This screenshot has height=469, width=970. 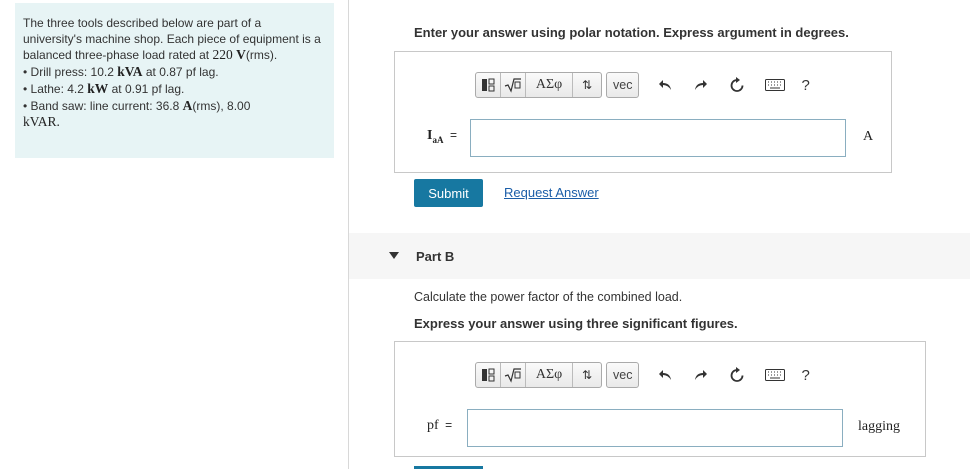 I want to click on variable-subscript: aA, so click(x=438, y=139).